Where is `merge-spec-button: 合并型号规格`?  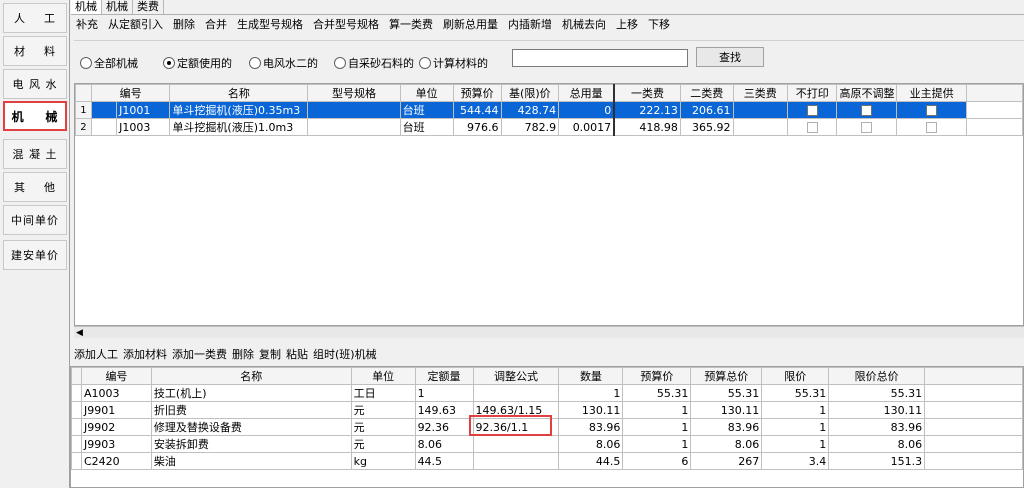 merge-spec-button: 合并型号规格 is located at coordinates (348, 25).